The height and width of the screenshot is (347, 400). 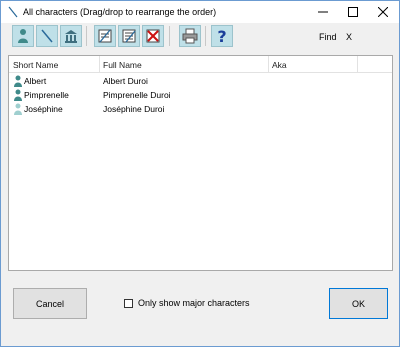 I want to click on edit-character-icon, so click(x=129, y=36).